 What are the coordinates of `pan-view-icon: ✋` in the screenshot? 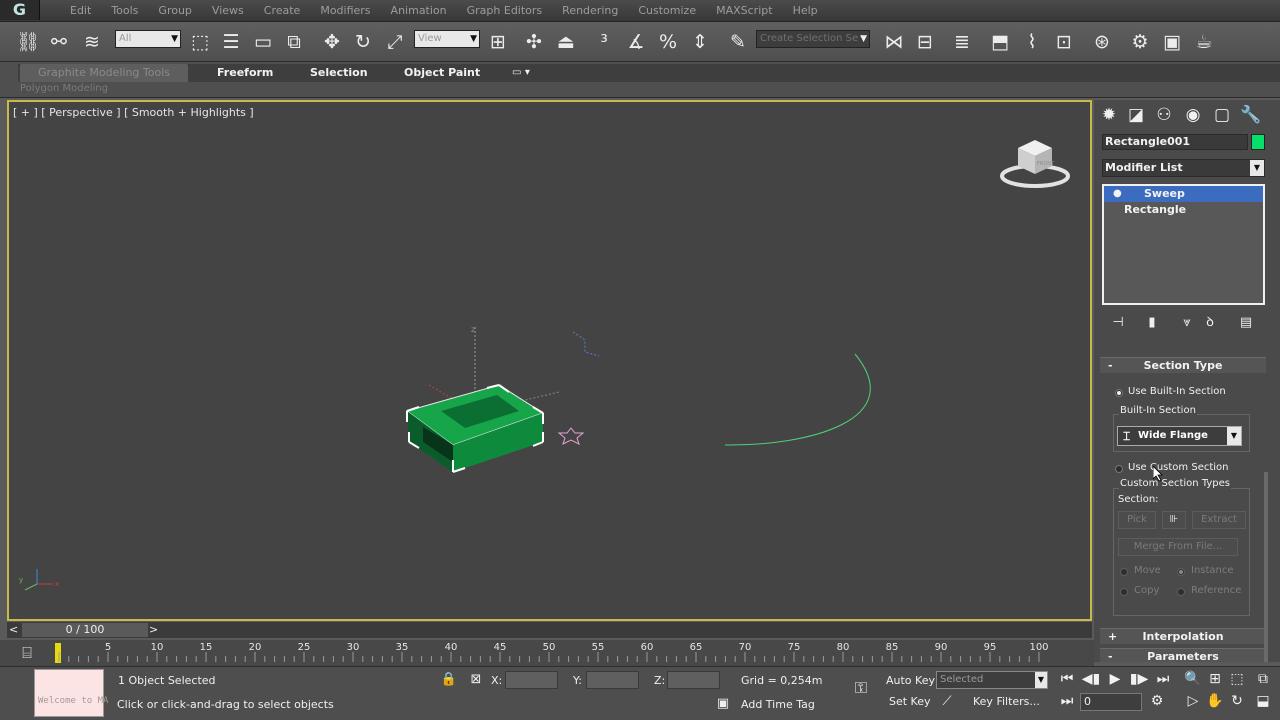 It's located at (1215, 701).